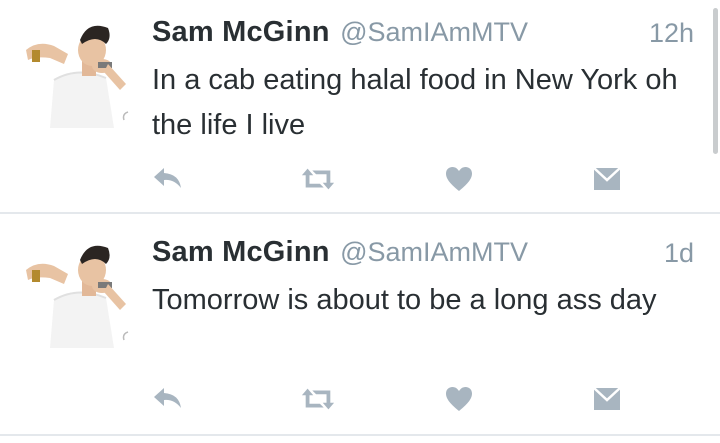 Image resolution: width=720 pixels, height=443 pixels. I want to click on tweet-timestamp: 1d, so click(679, 253).